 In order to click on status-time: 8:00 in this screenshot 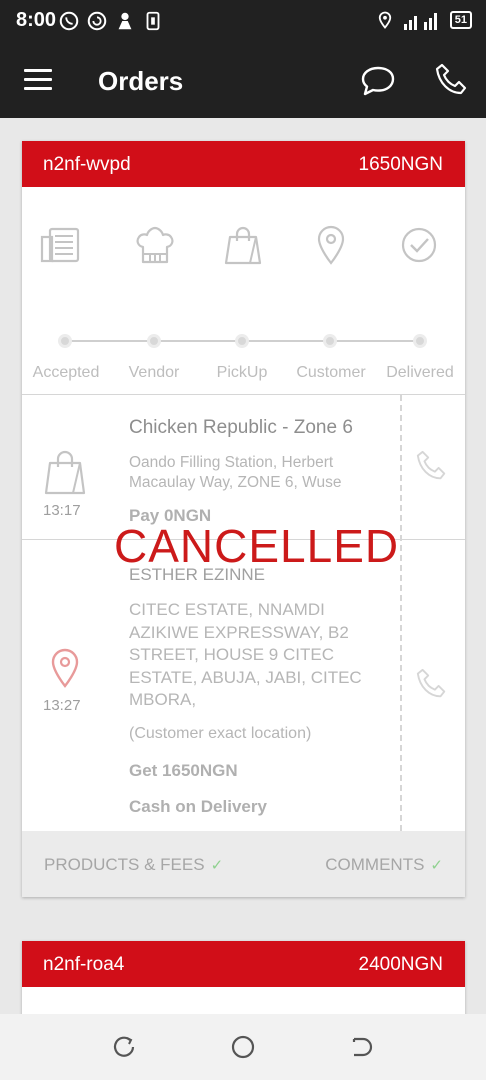, I will do `click(36, 20)`.